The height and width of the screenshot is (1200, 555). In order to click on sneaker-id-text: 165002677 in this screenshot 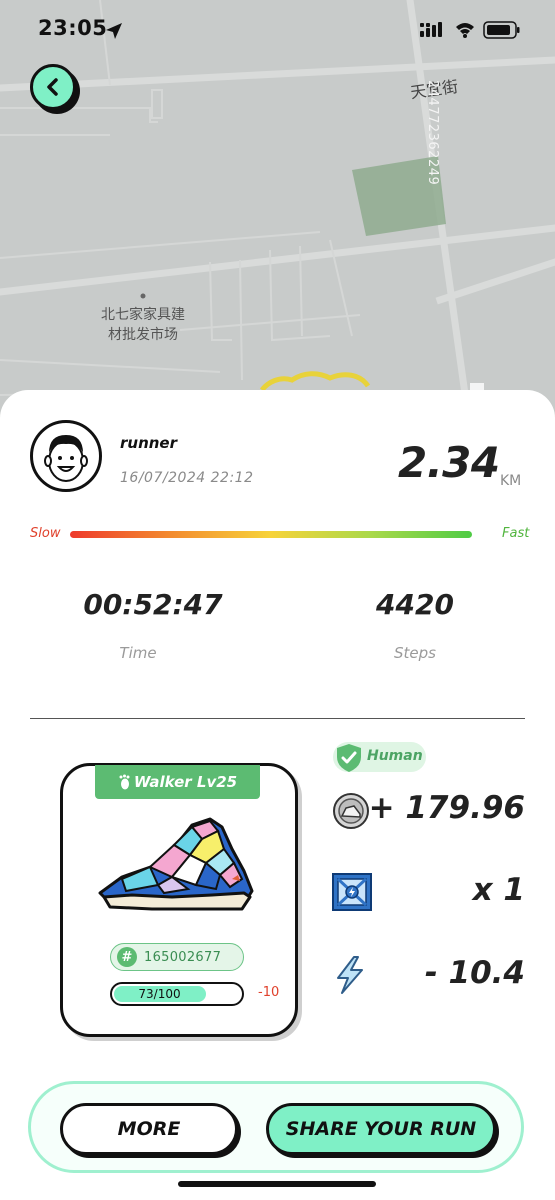, I will do `click(183, 957)`.